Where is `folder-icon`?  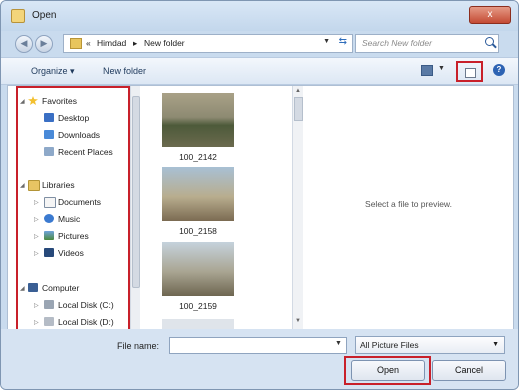 folder-icon is located at coordinates (76, 43).